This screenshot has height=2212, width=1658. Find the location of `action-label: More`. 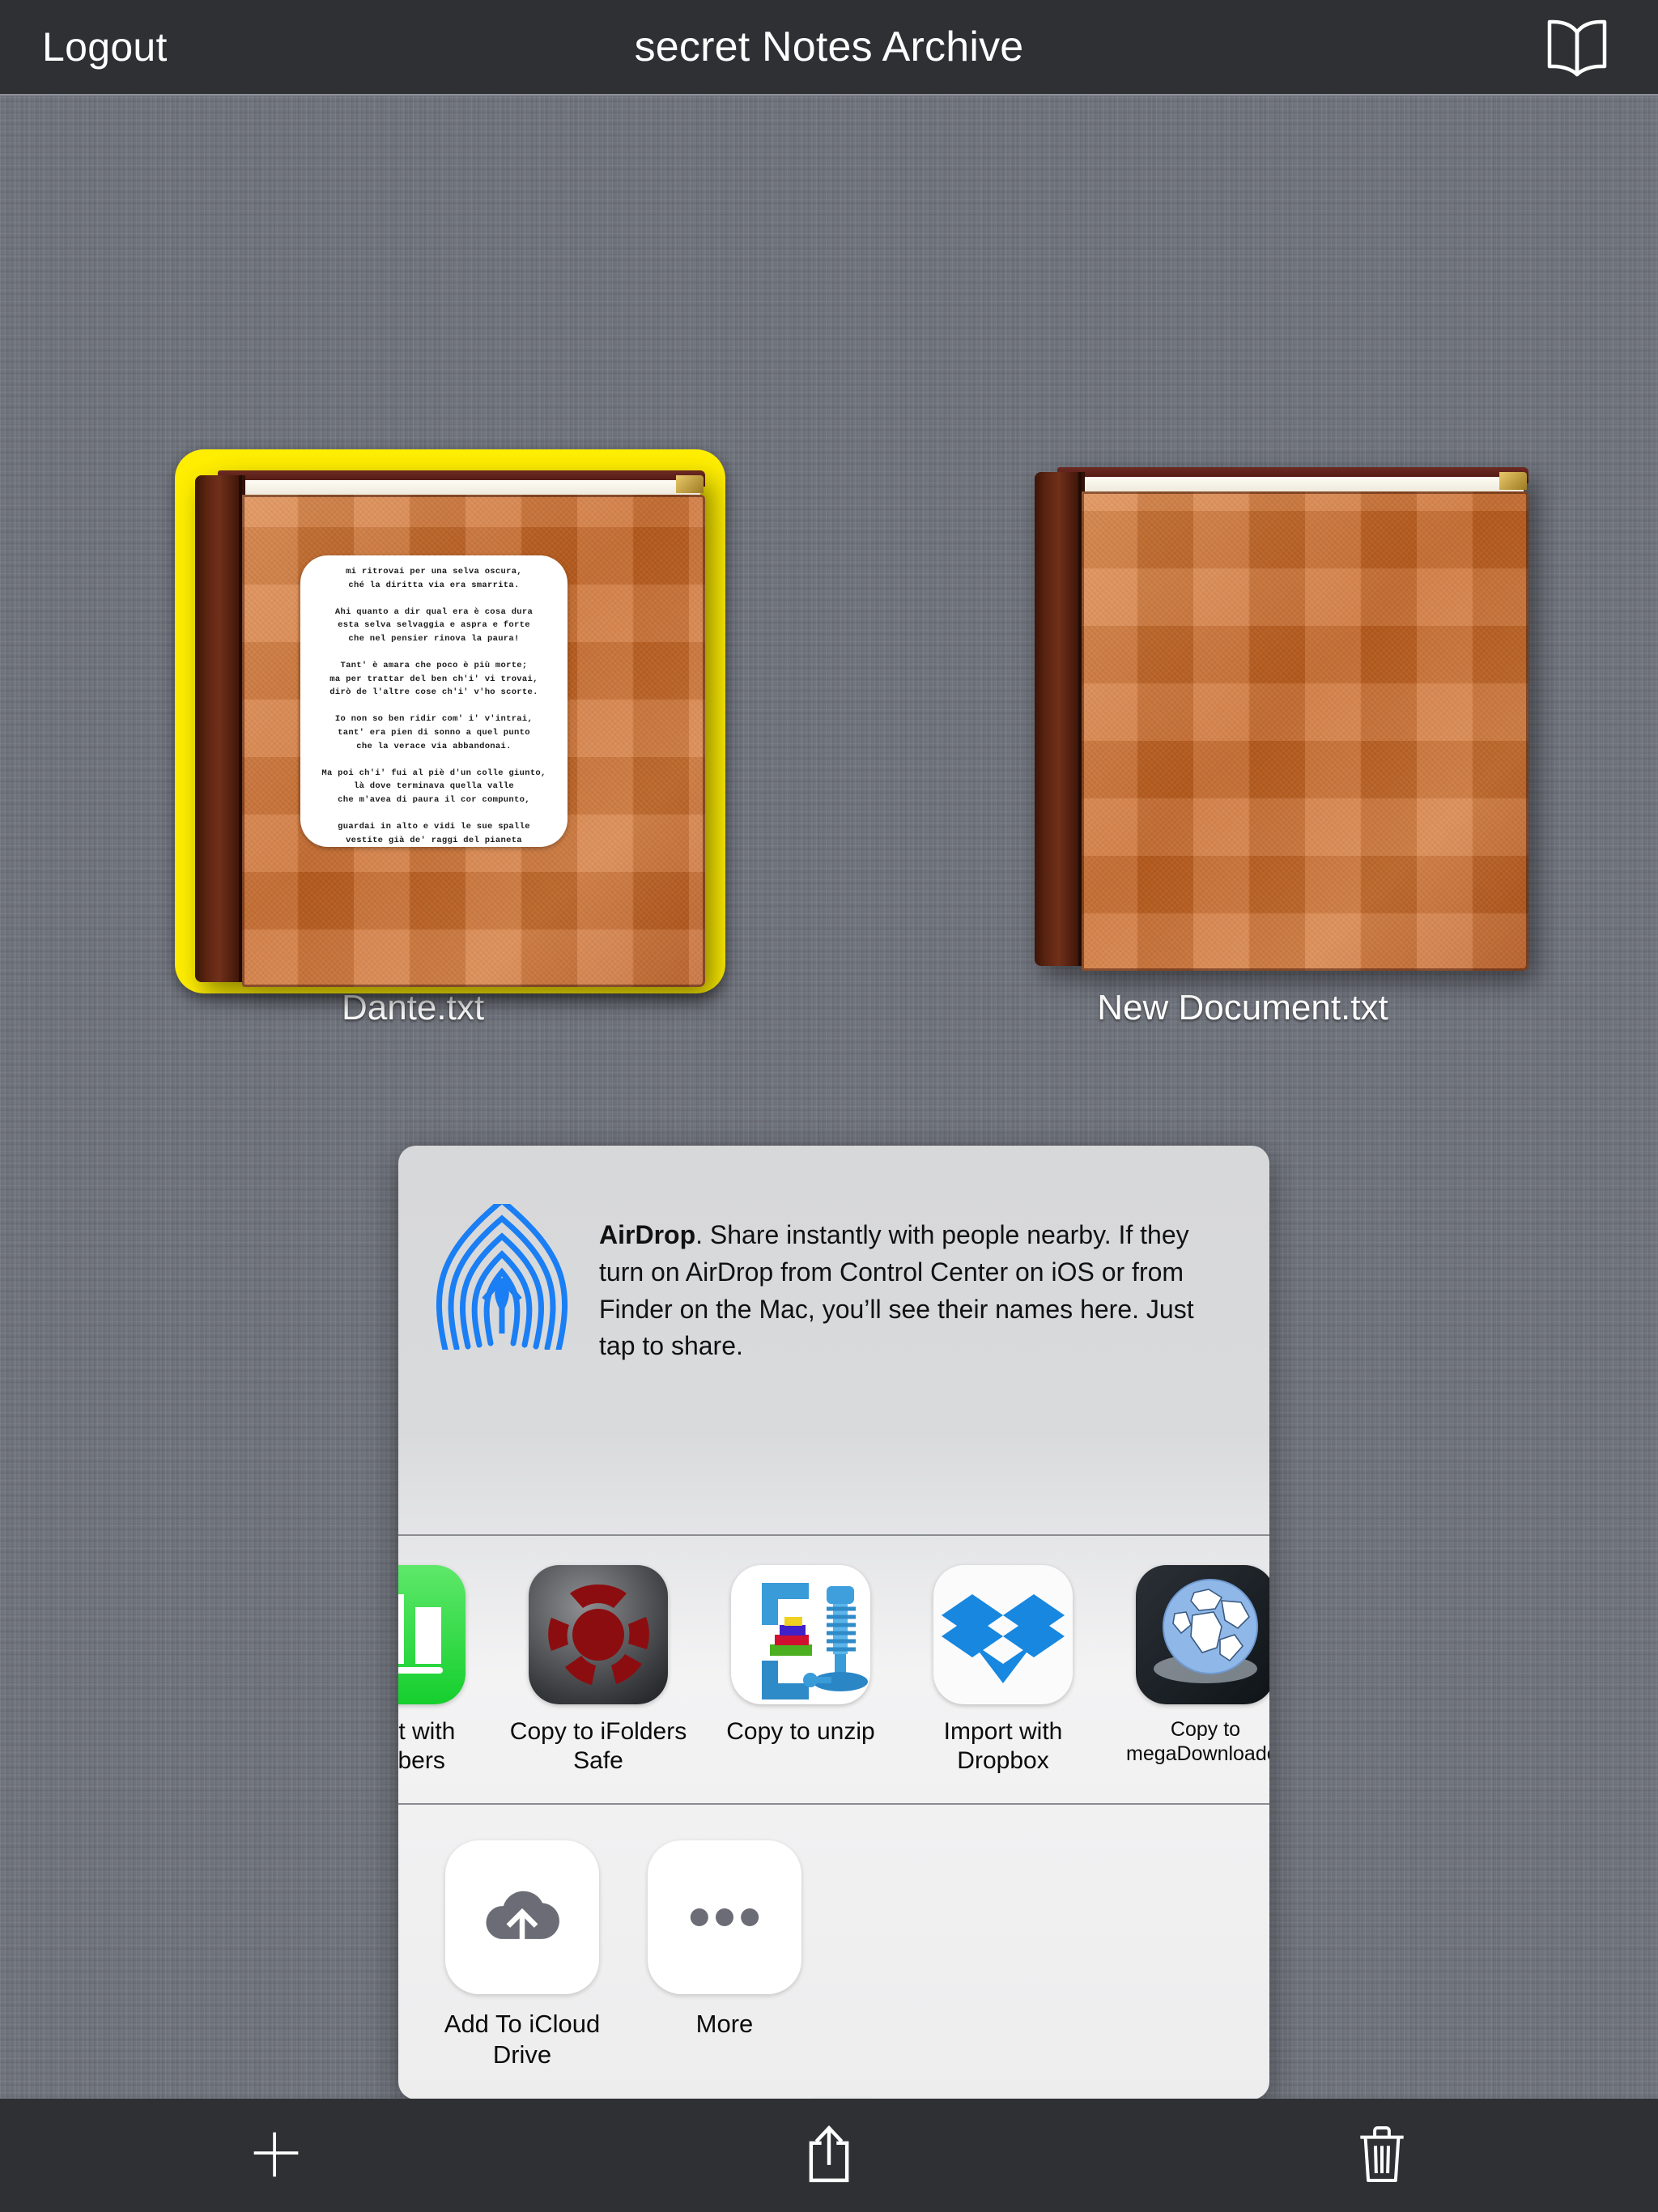

action-label: More is located at coordinates (724, 2024).